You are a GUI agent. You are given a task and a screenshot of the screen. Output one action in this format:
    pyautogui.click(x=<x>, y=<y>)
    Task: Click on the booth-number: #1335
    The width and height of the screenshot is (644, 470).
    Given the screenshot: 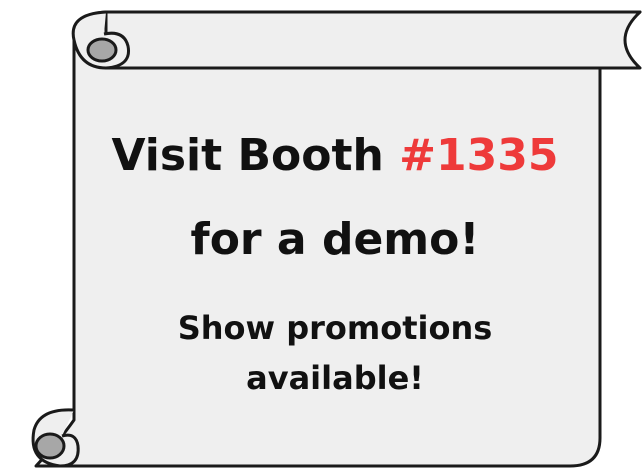 What is the action you would take?
    pyautogui.click(x=479, y=155)
    